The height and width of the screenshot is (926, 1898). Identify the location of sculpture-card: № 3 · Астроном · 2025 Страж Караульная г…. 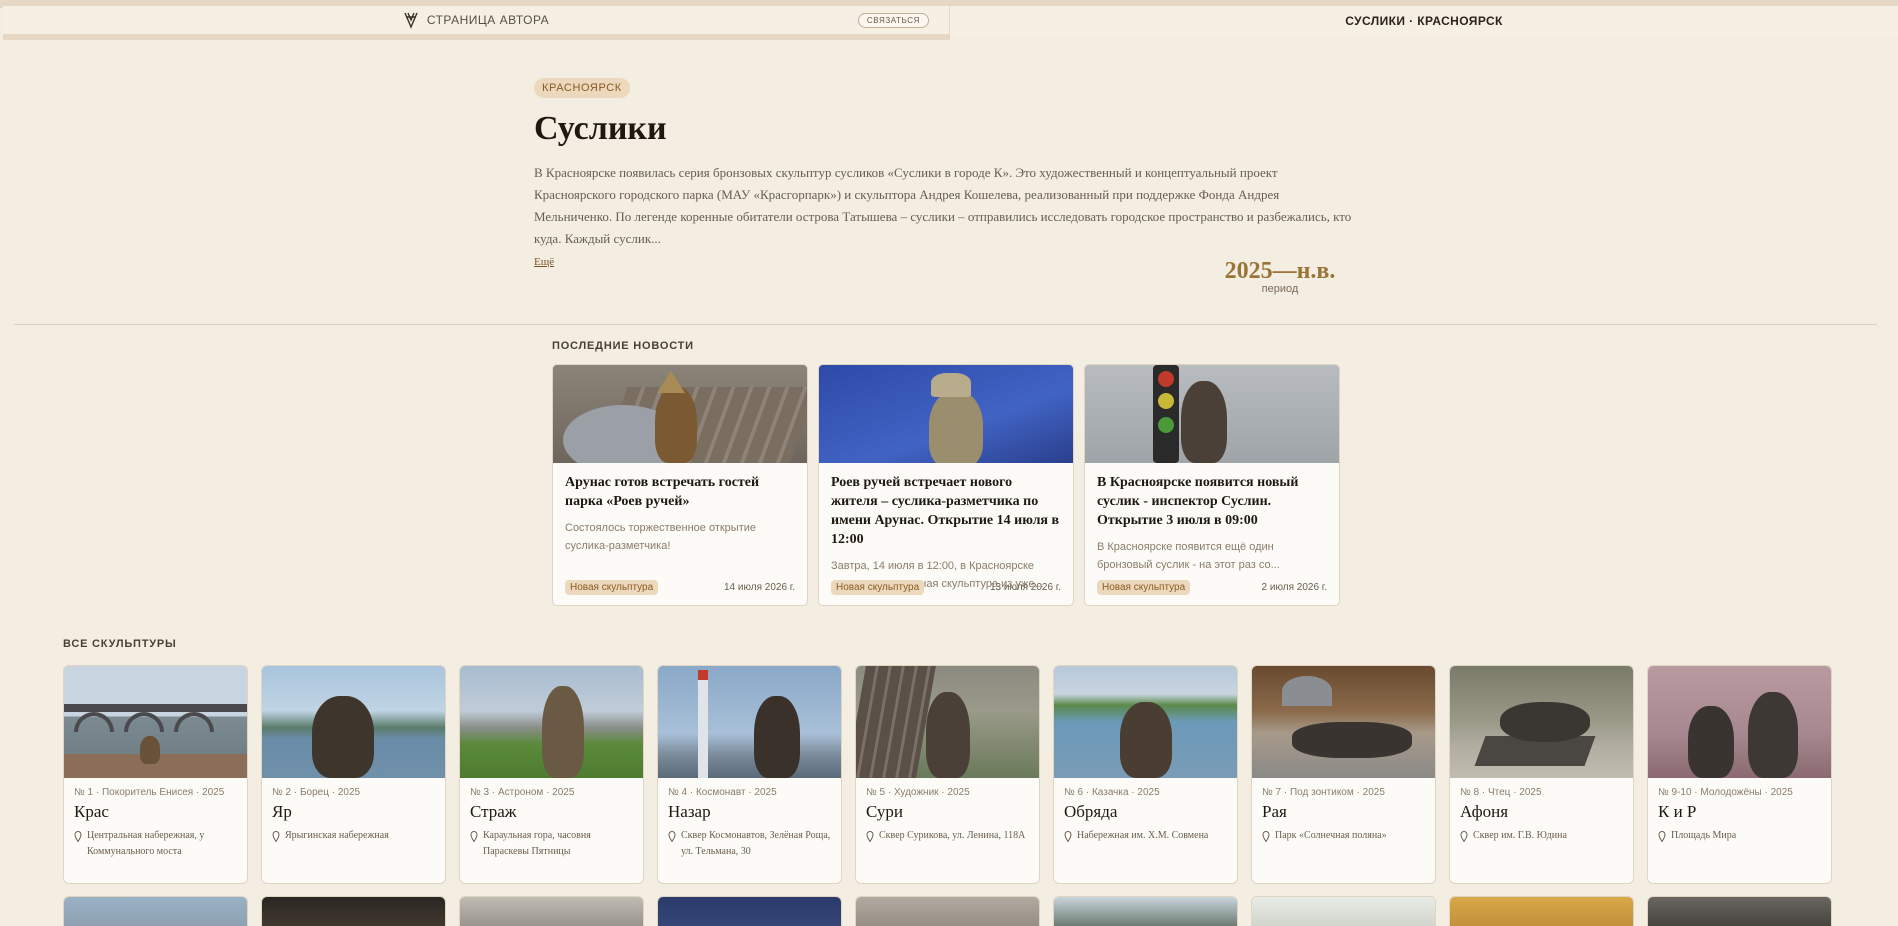
(551, 774).